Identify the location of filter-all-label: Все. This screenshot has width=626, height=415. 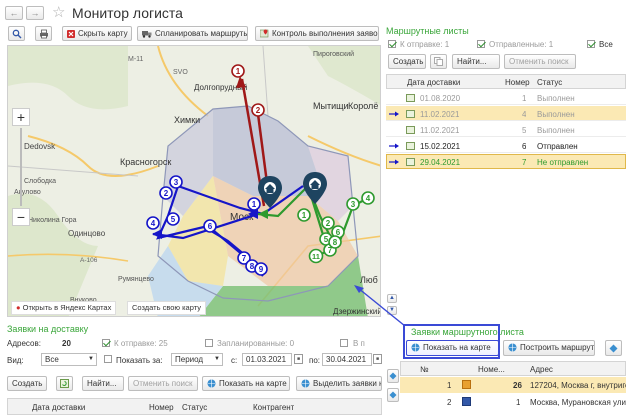
(606, 44).